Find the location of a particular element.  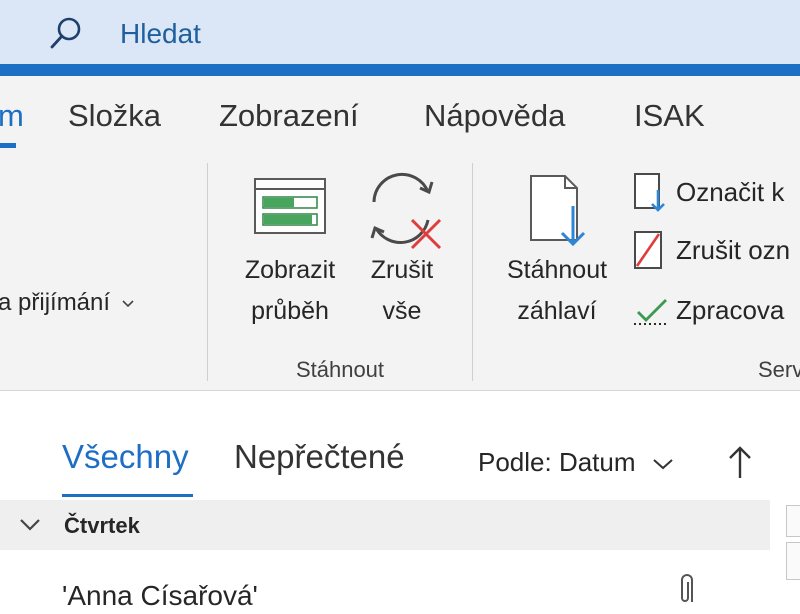

tab-help: Nápověda is located at coordinates (494, 116).